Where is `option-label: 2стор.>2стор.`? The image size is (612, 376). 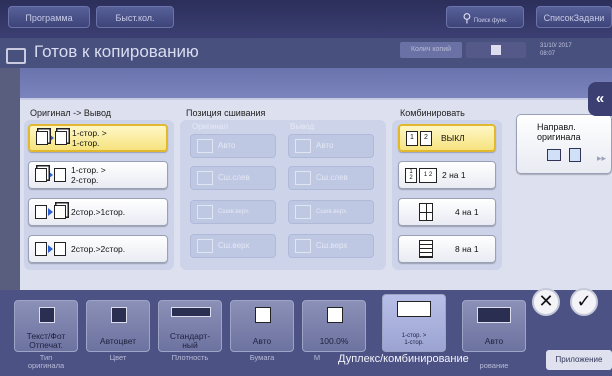
option-label: 2стор.>2стор. is located at coordinates (98, 249).